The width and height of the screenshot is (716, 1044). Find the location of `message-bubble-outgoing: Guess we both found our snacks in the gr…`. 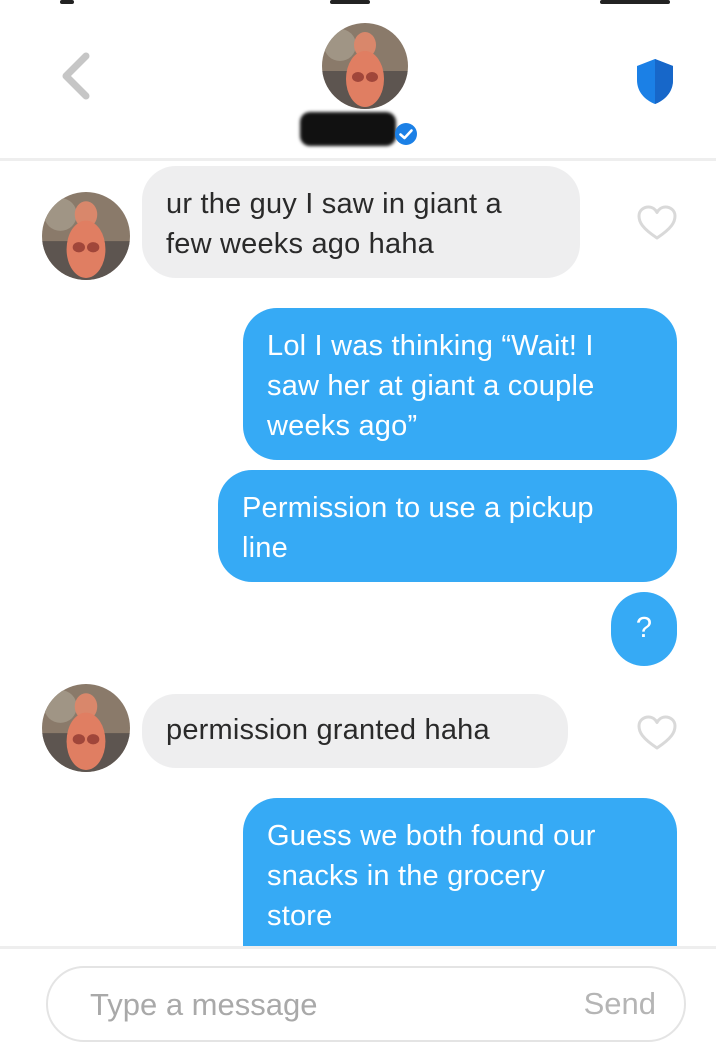

message-bubble-outgoing: Guess we both found our snacks in the gr… is located at coordinates (460, 873).